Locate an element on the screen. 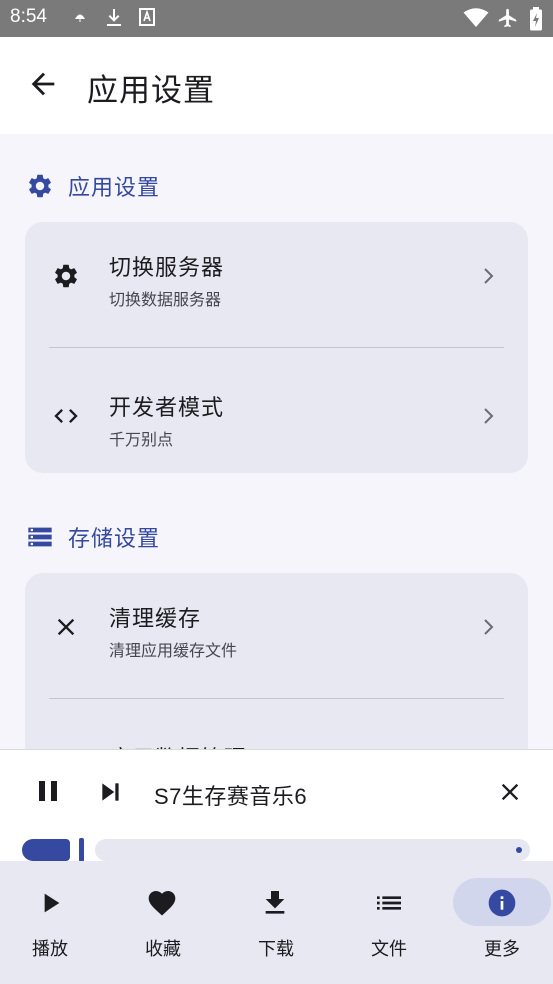 The height and width of the screenshot is (984, 553). progress-fill is located at coordinates (46, 850).